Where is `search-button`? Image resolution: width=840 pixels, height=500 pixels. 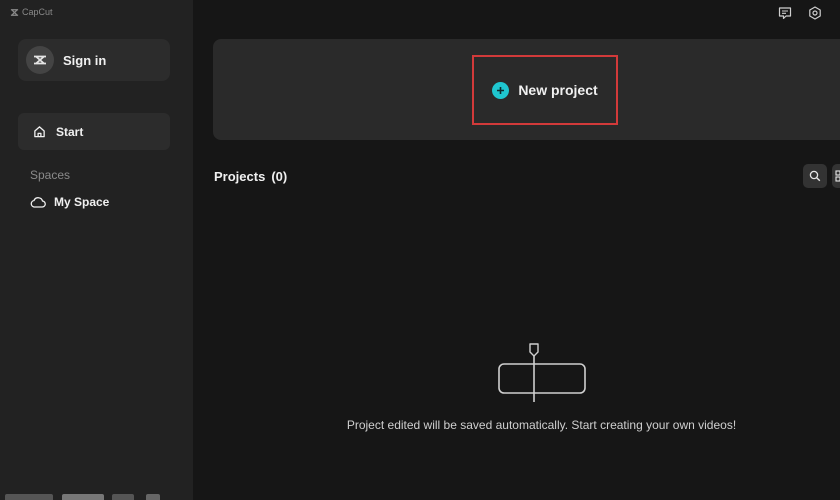 search-button is located at coordinates (815, 176).